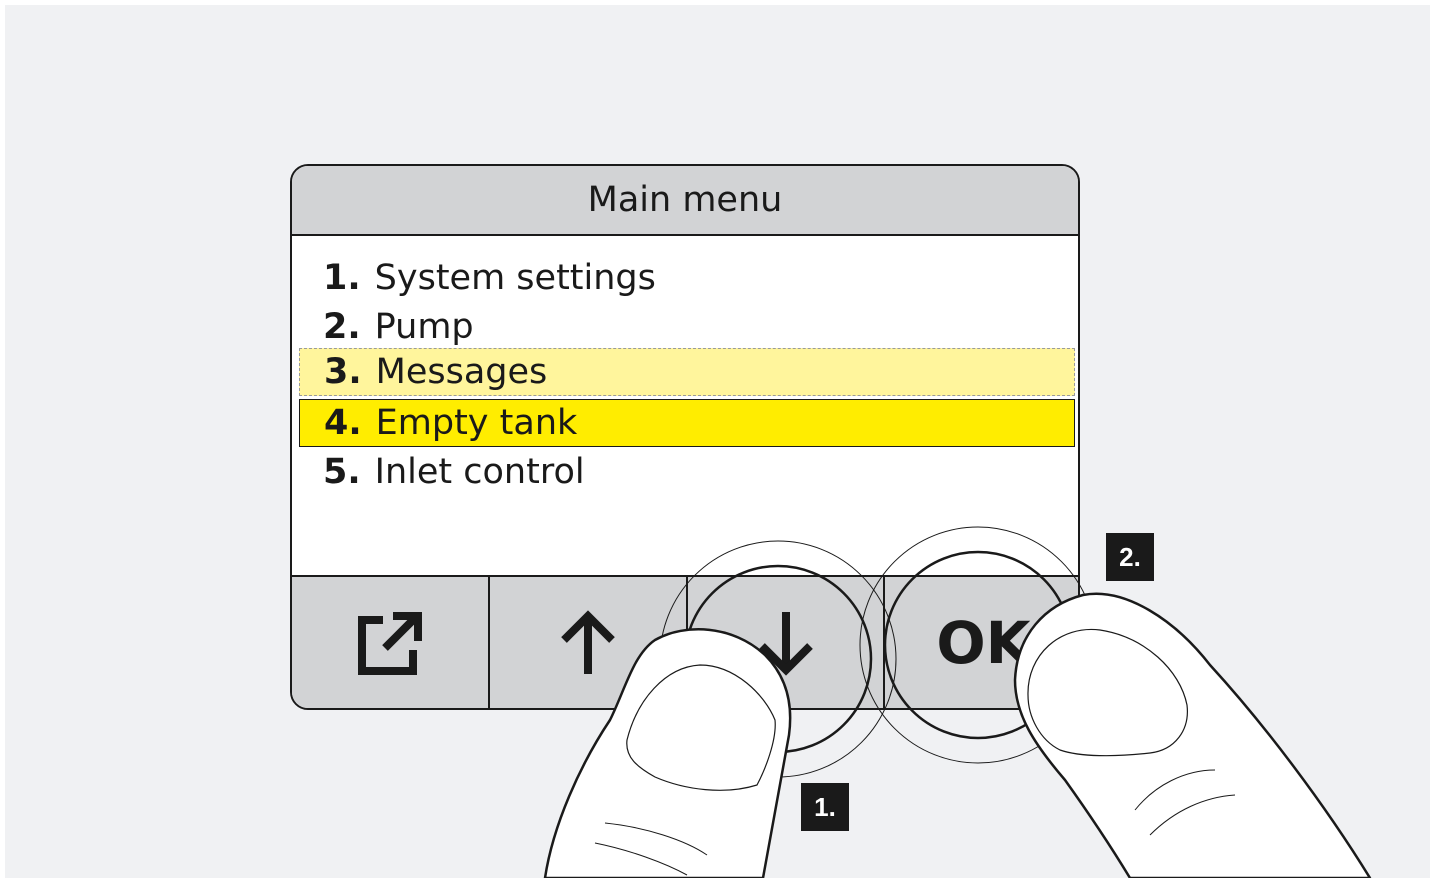 This screenshot has height=883, width=1435. What do you see at coordinates (1192, 735) in the screenshot?
I see `finger-right` at bounding box center [1192, 735].